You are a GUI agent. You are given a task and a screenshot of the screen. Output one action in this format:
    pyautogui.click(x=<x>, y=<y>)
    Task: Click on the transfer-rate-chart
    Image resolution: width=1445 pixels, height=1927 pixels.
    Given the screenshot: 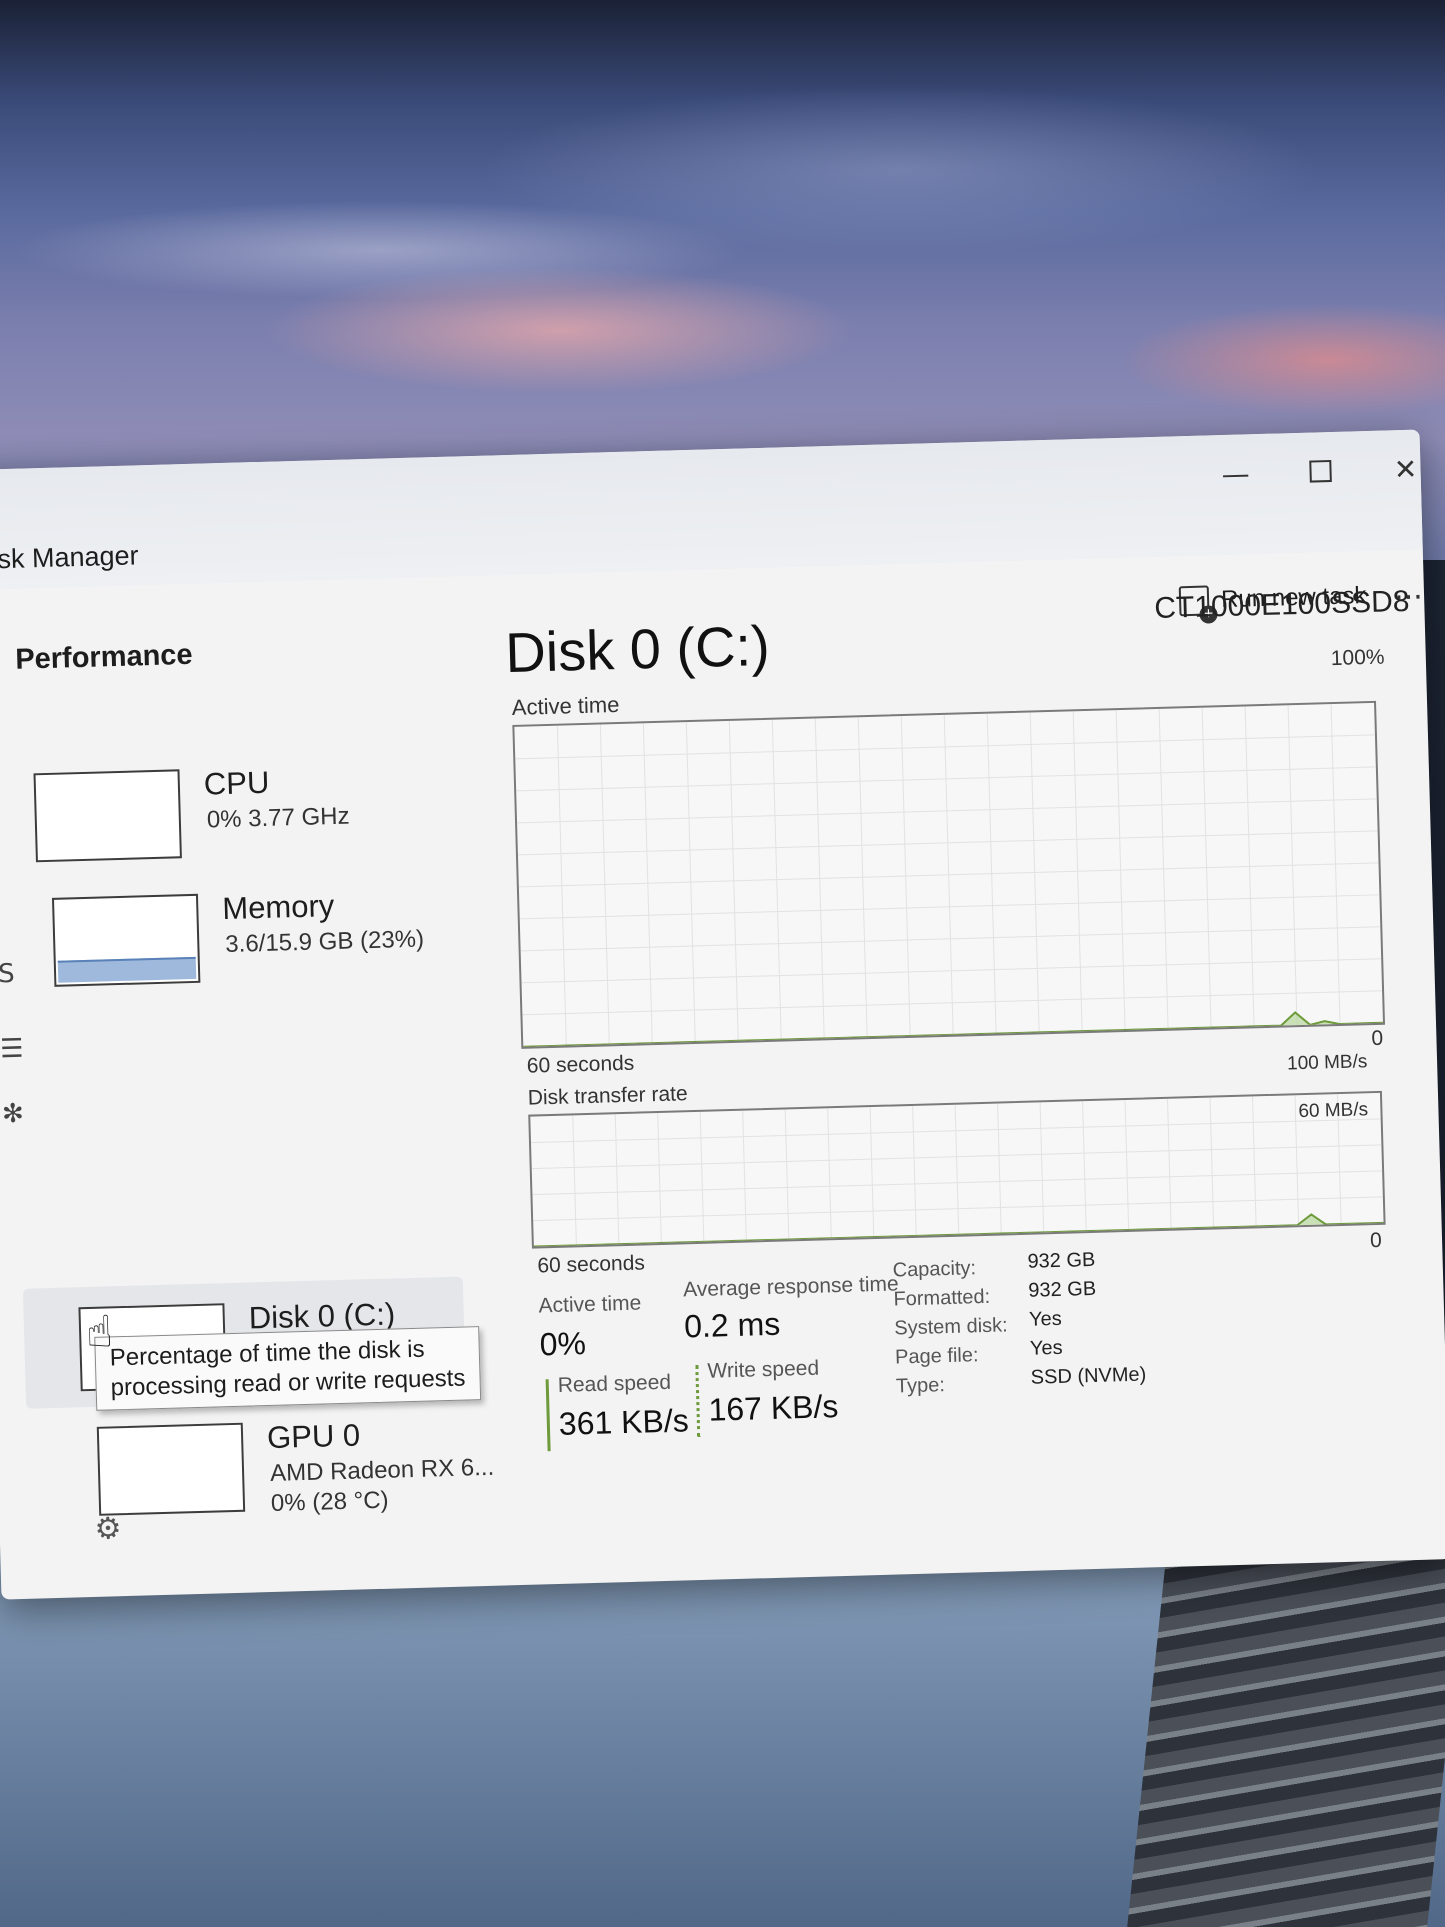 What is the action you would take?
    pyautogui.click(x=957, y=1169)
    